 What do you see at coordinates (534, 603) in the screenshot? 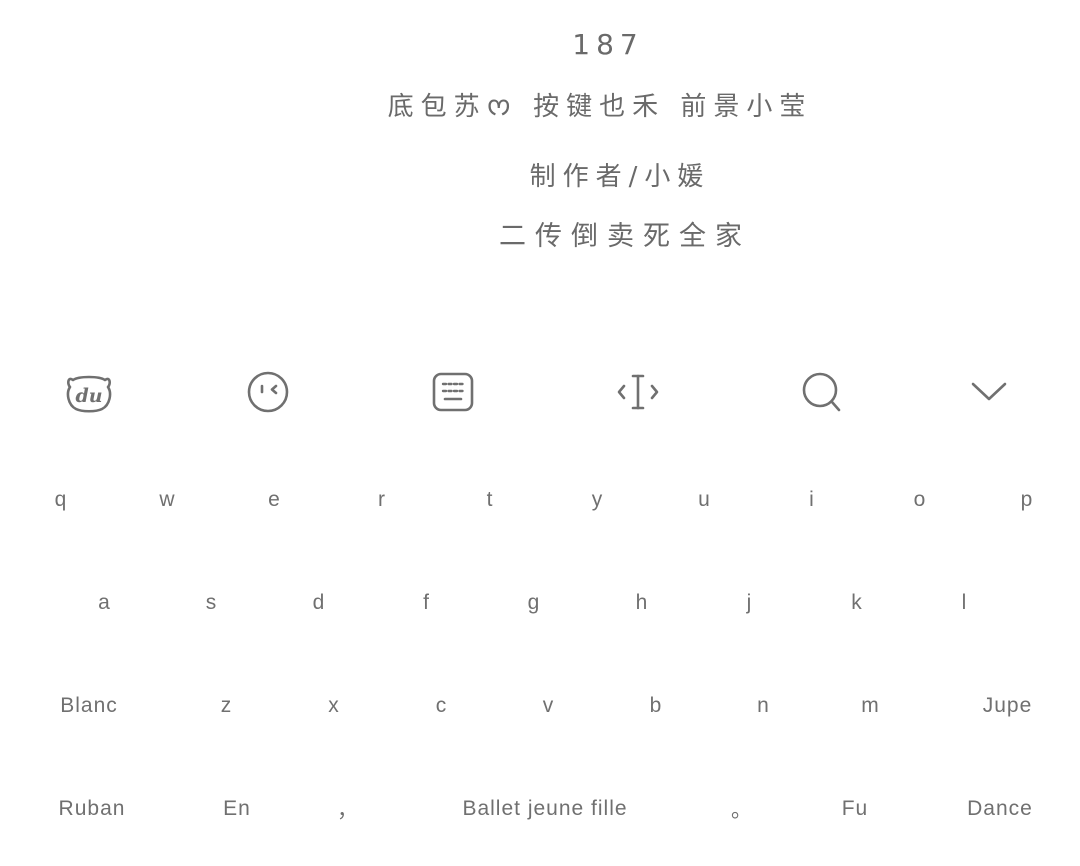
I see `key-g: g` at bounding box center [534, 603].